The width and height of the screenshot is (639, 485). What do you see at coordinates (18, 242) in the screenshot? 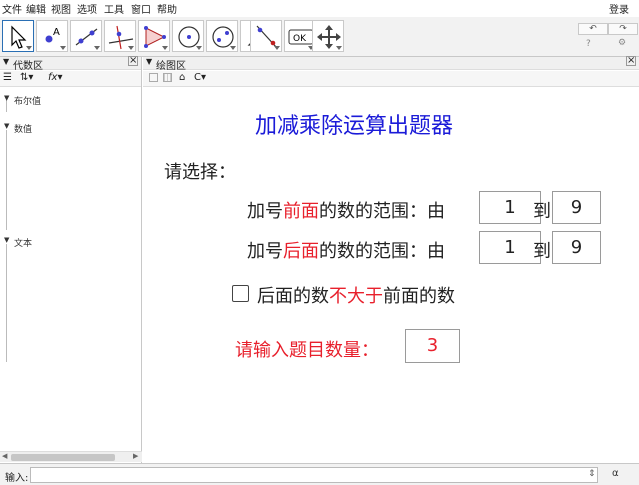
I see `category-text: ▼ 文本` at bounding box center [18, 242].